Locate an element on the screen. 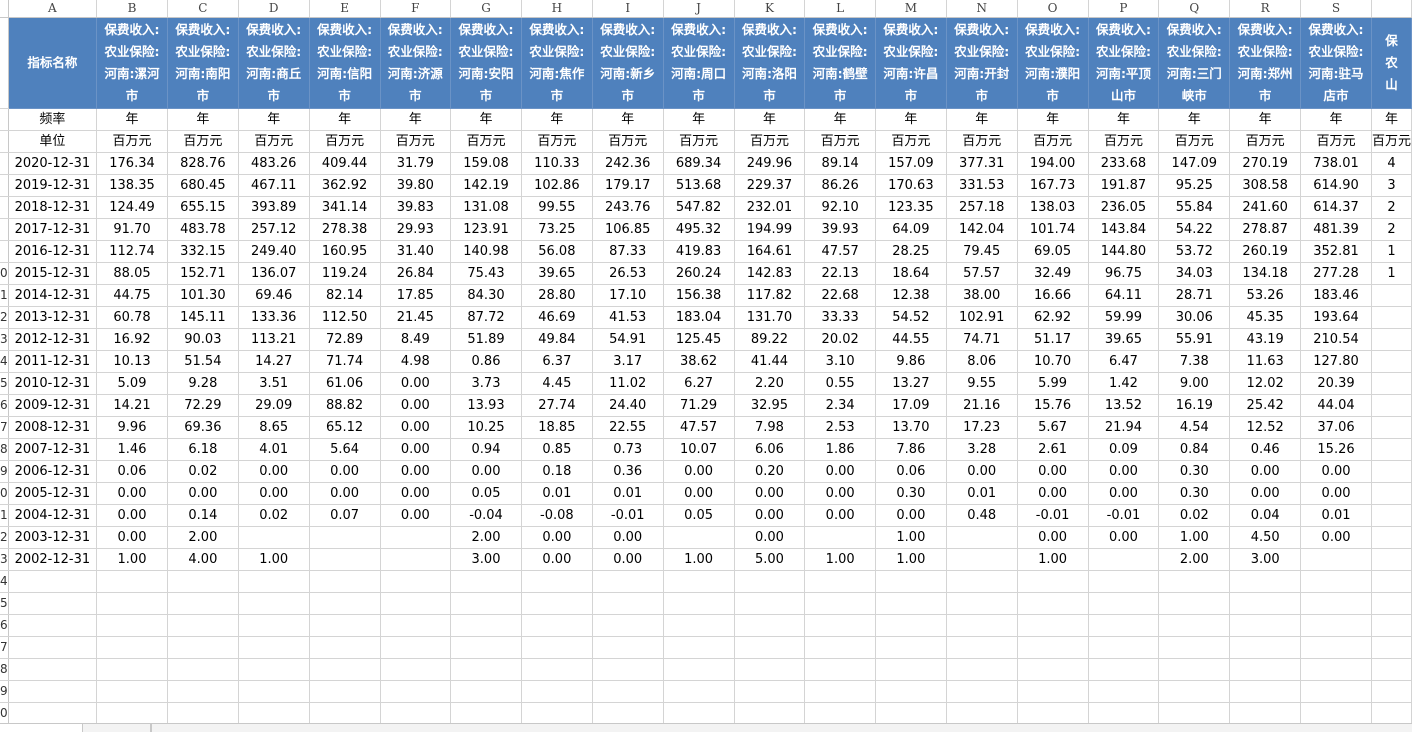 This screenshot has height=732, width=1412. value-cell: 6.37 is located at coordinates (557, 361).